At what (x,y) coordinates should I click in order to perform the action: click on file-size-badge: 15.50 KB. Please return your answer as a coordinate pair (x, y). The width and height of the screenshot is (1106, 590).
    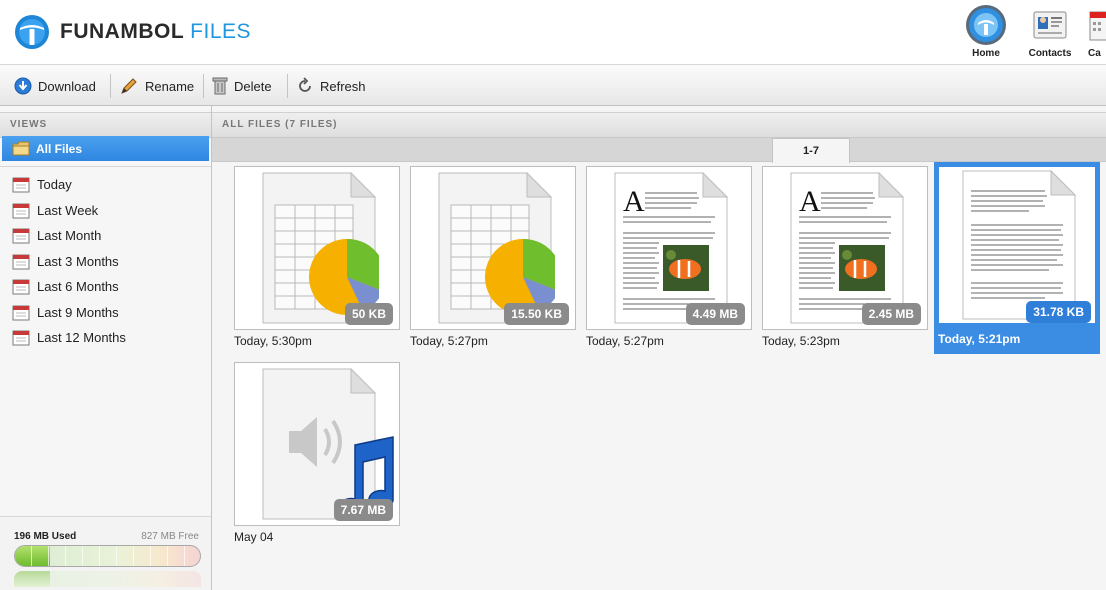
    Looking at the image, I should click on (536, 314).